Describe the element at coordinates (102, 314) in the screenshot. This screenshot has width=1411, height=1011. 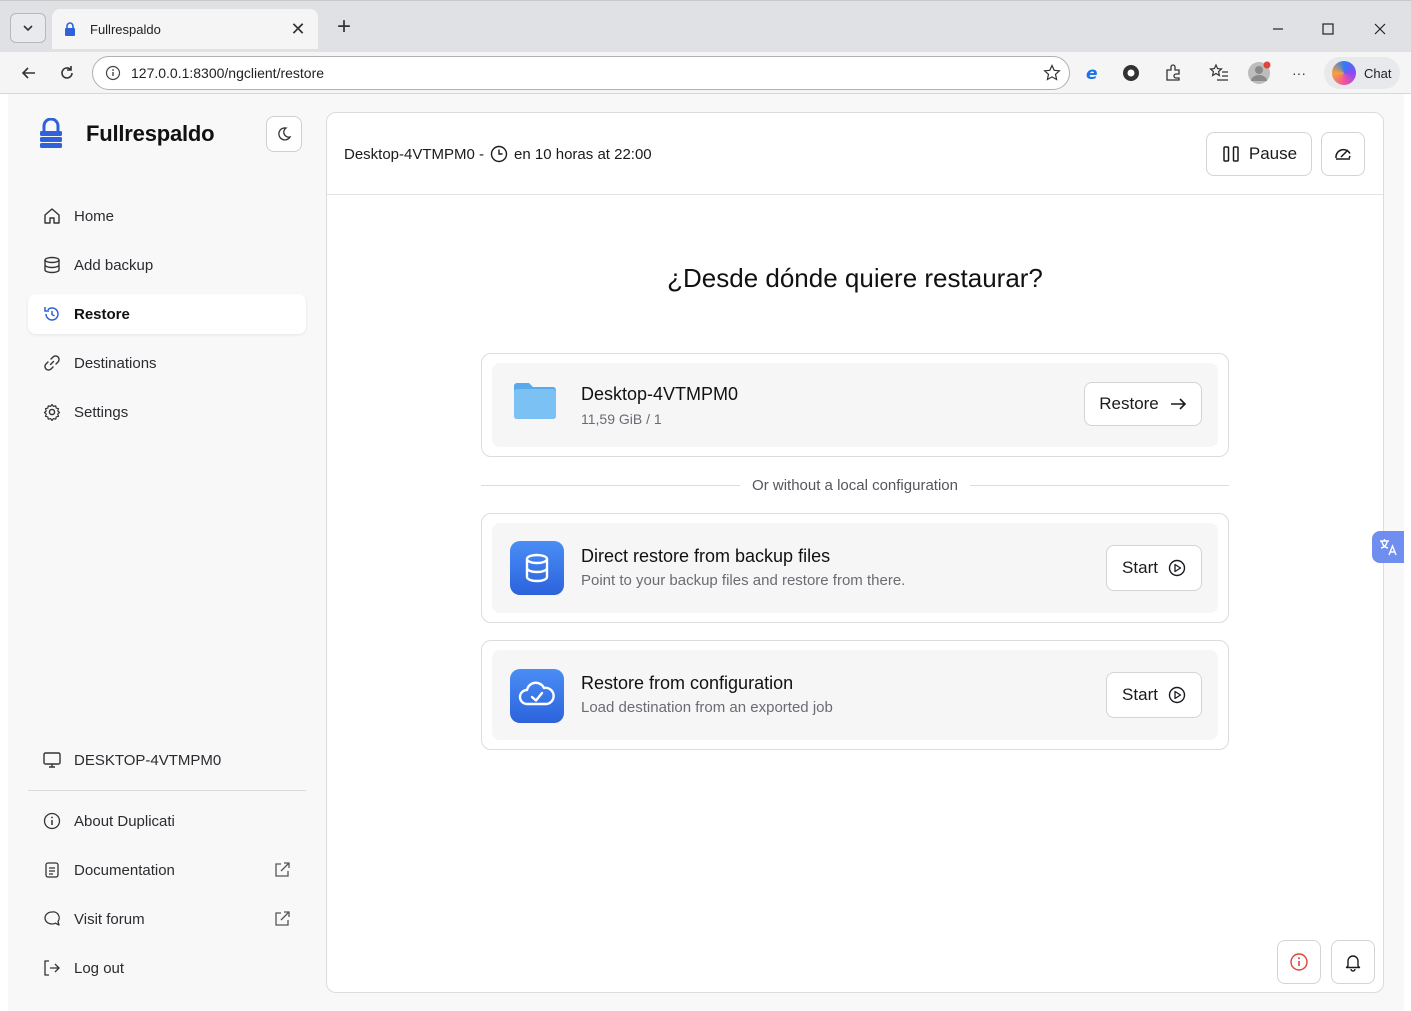
I see `sidebar-item-label: Restore` at that location.